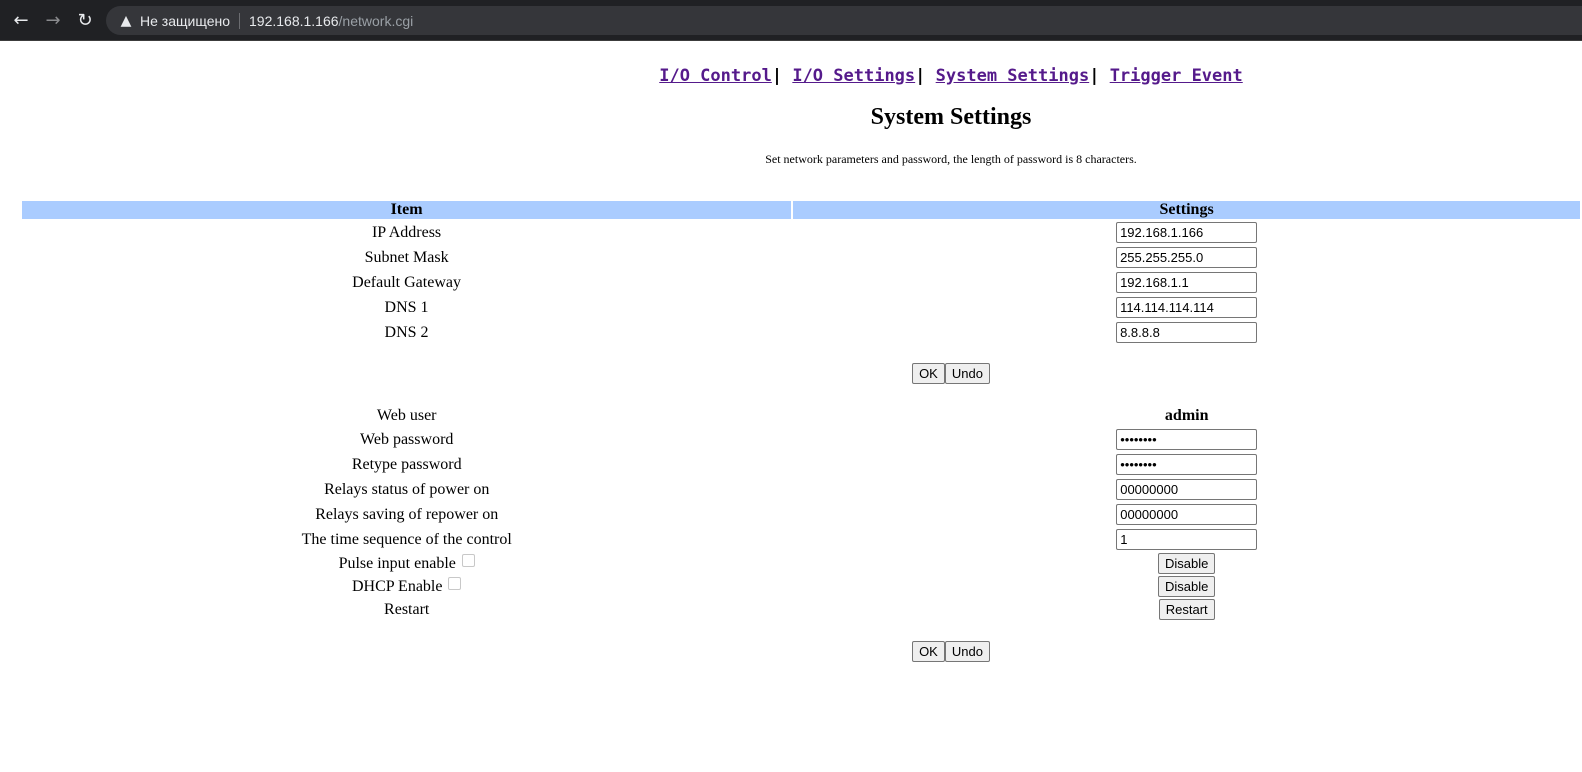 The height and width of the screenshot is (772, 1582). I want to click on reload-icon: ↻, so click(85, 20).